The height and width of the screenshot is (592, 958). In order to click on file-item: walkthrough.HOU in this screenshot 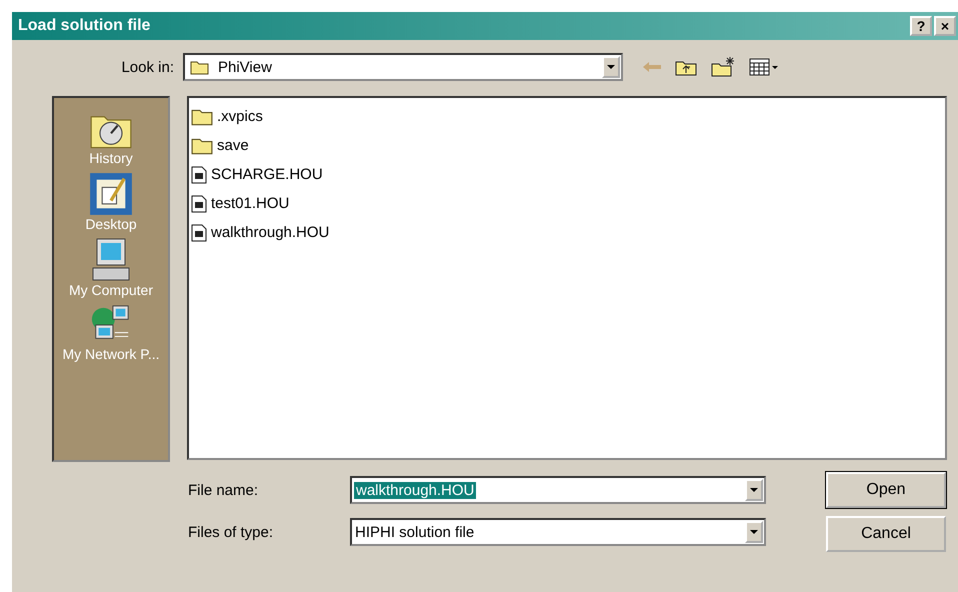, I will do `click(568, 232)`.